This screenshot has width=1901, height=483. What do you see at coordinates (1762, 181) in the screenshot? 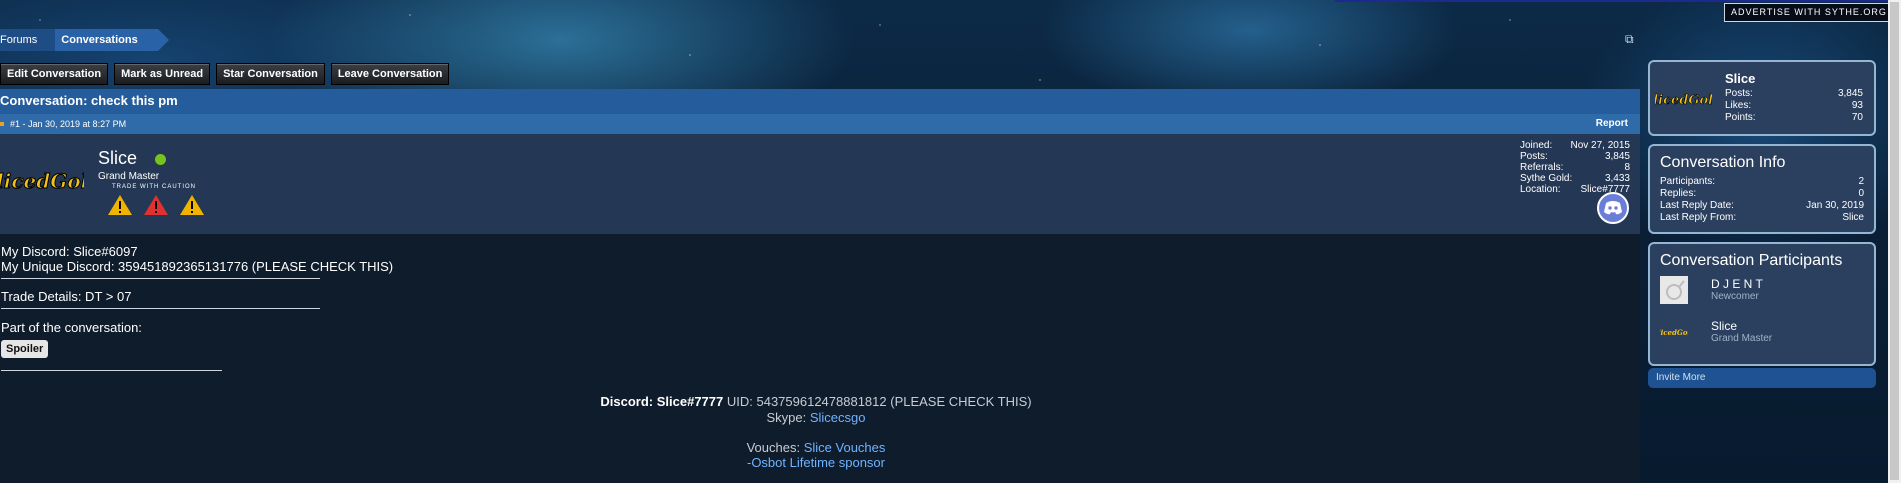
I see `info-row: Participants: 2` at bounding box center [1762, 181].